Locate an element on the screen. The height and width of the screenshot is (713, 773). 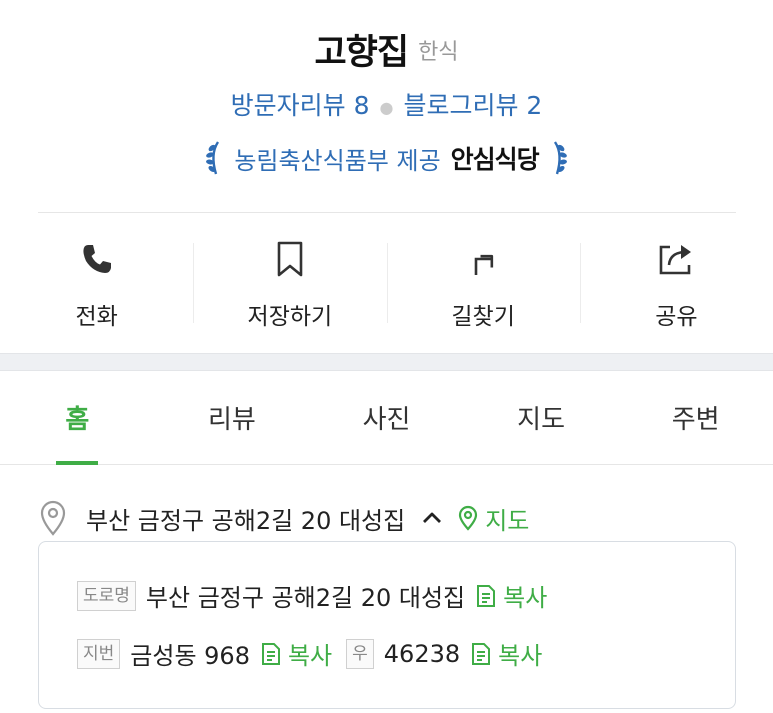
share-icon is located at coordinates (676, 260).